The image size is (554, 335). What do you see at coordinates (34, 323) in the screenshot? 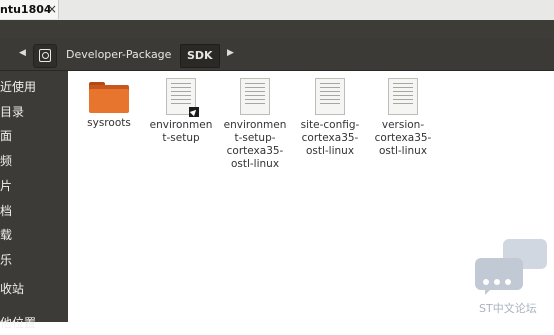
I see `sidebar-item-other-locations: 他位置` at bounding box center [34, 323].